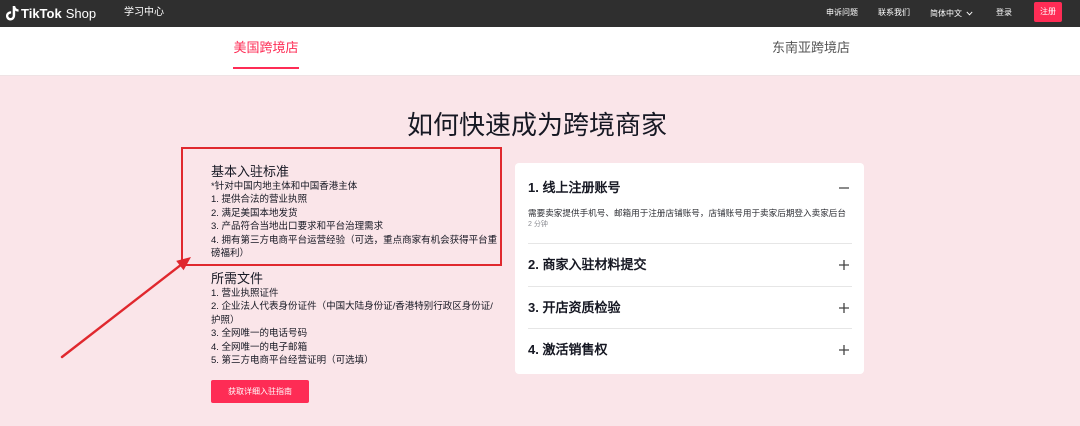 The width and height of the screenshot is (1080, 426). What do you see at coordinates (1004, 13) in the screenshot?
I see `login-link: 登录` at bounding box center [1004, 13].